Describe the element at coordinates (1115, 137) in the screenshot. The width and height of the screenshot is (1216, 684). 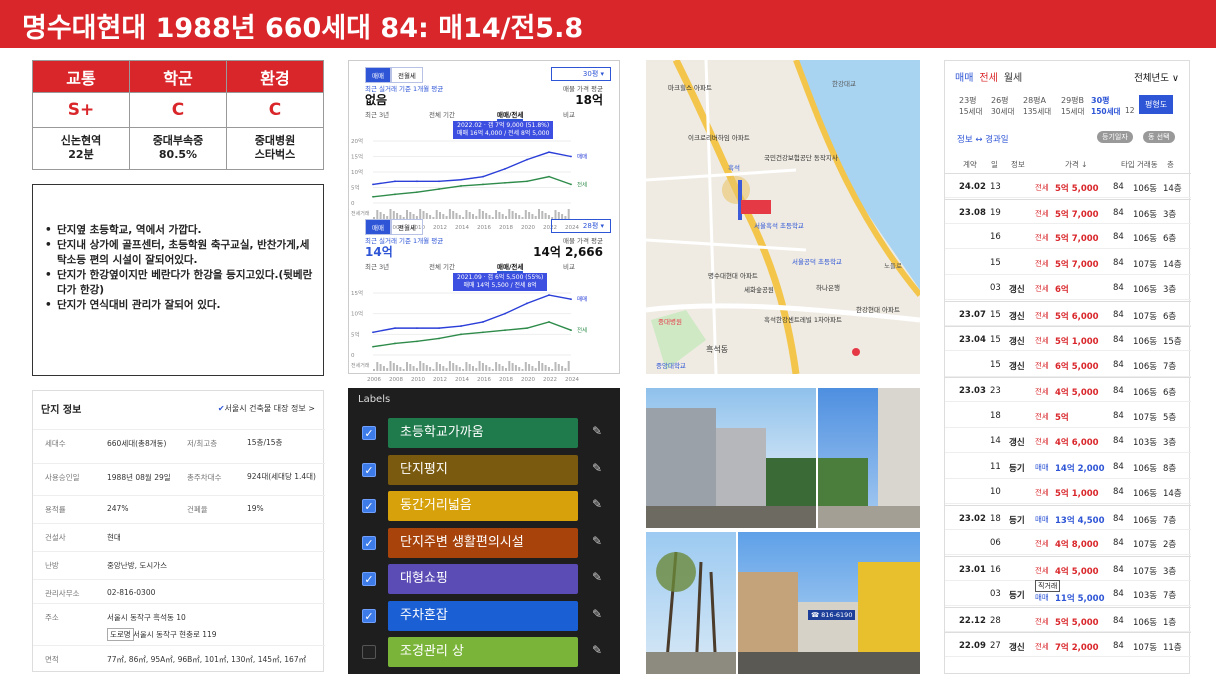
I see `filter-chip-date: 등기일자` at that location.